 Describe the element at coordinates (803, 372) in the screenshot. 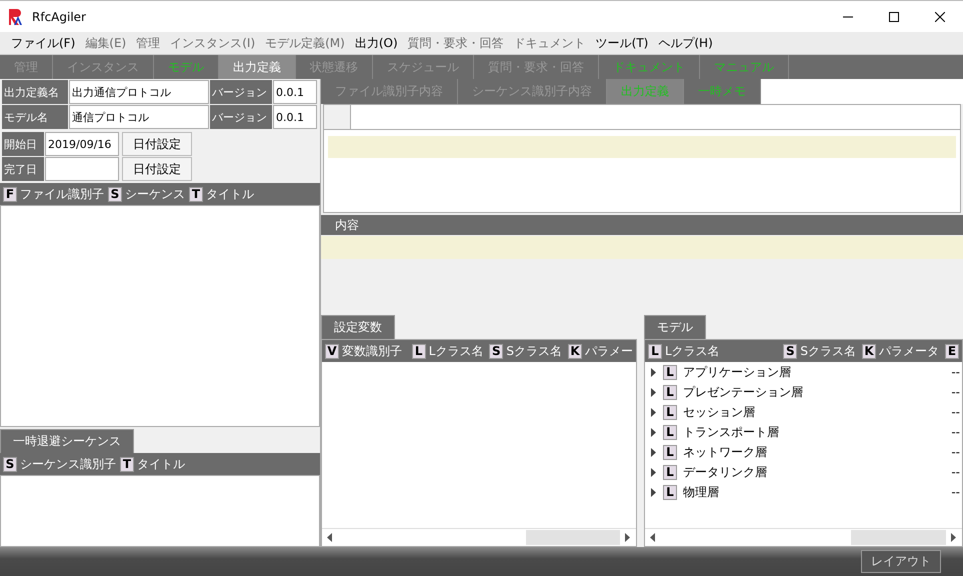

I see `tree-row: L アプリケーション層 --` at that location.